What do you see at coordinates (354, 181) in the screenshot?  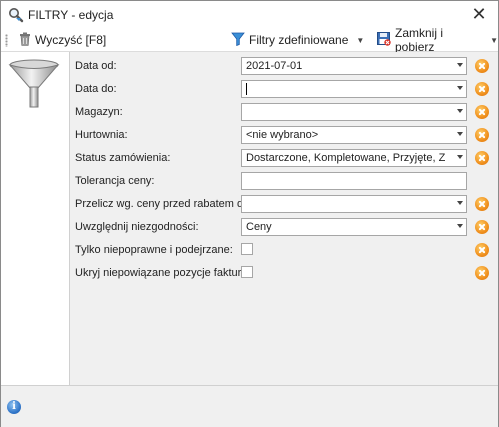 I see `price-tolerance-input` at bounding box center [354, 181].